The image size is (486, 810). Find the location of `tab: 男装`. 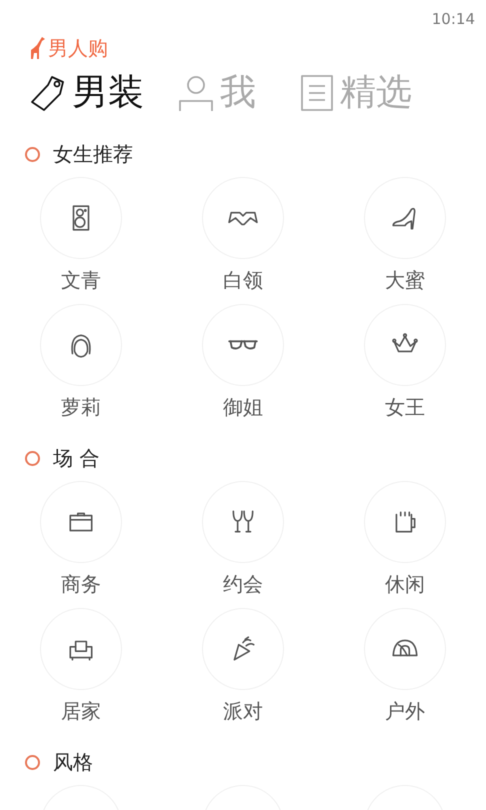

tab: 男装 is located at coordinates (87, 93).